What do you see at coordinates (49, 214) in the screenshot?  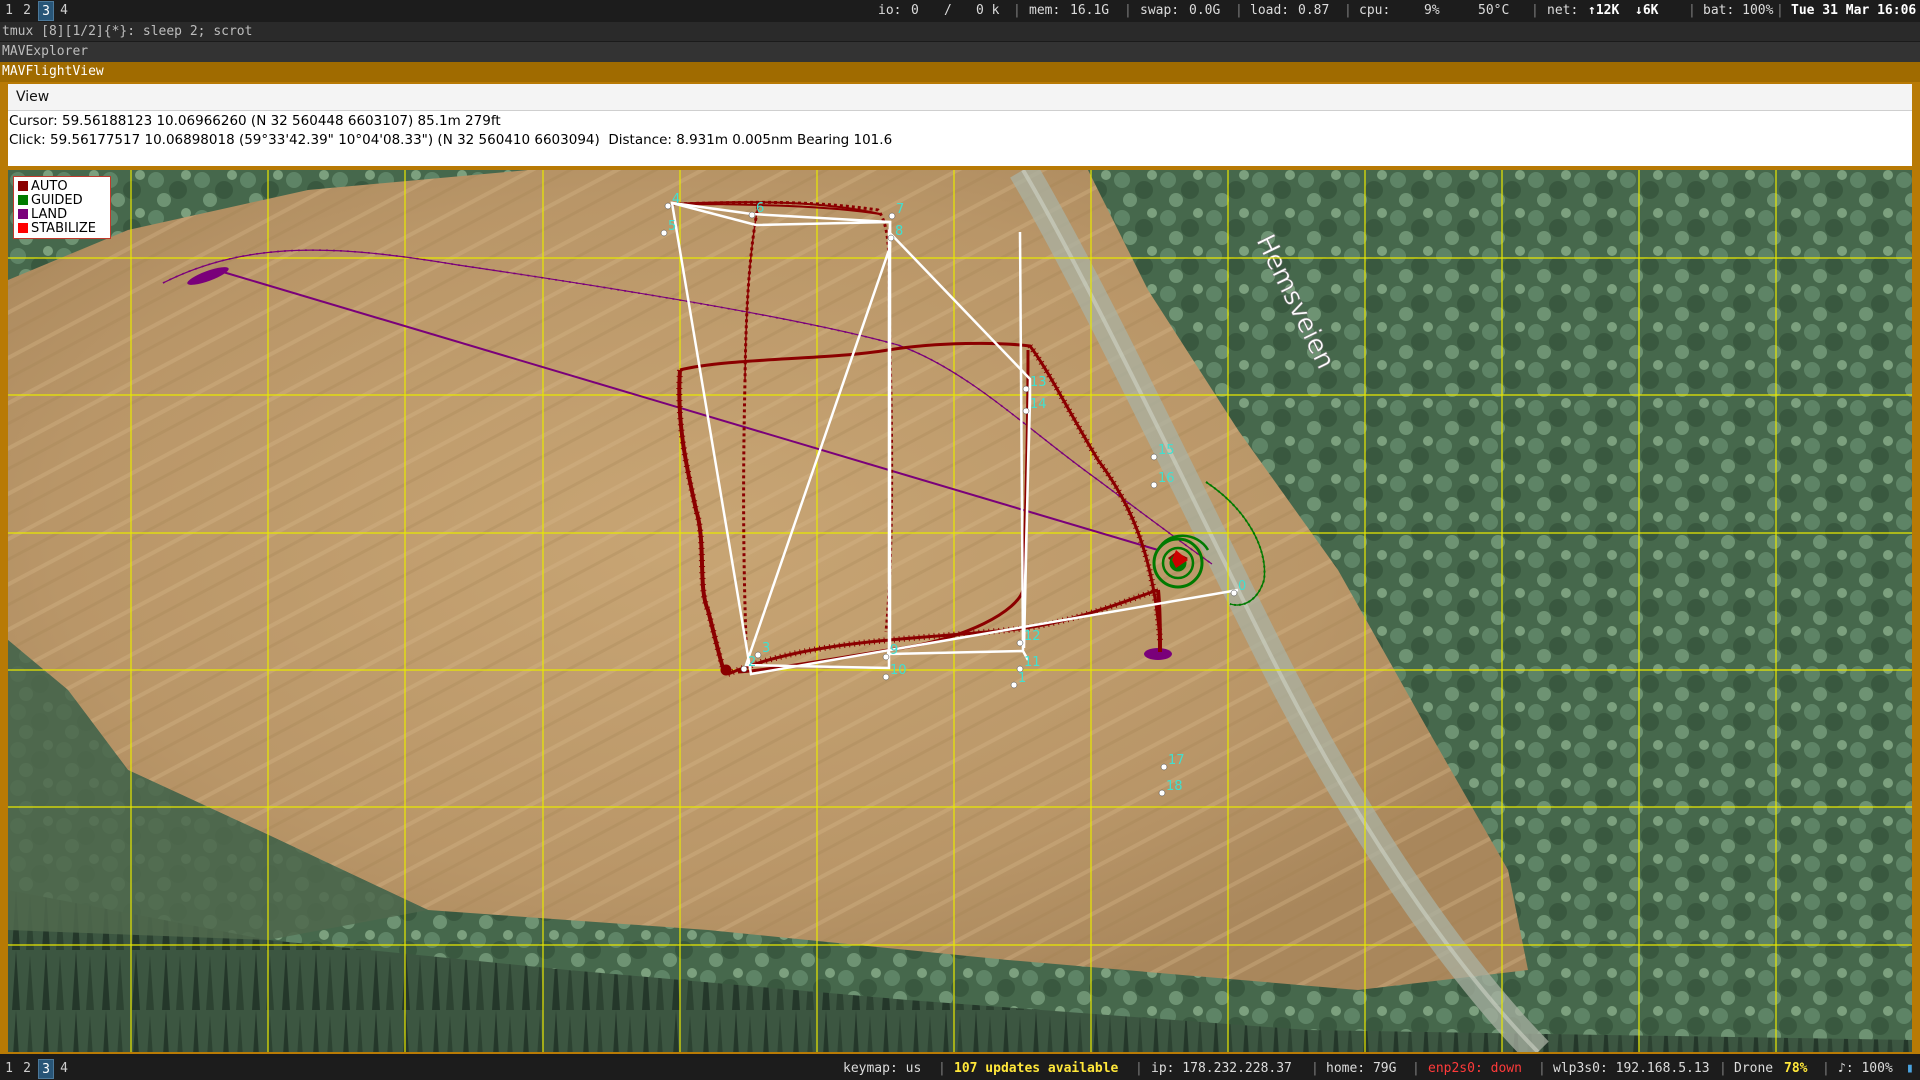 I see `legend-label: LAND` at bounding box center [49, 214].